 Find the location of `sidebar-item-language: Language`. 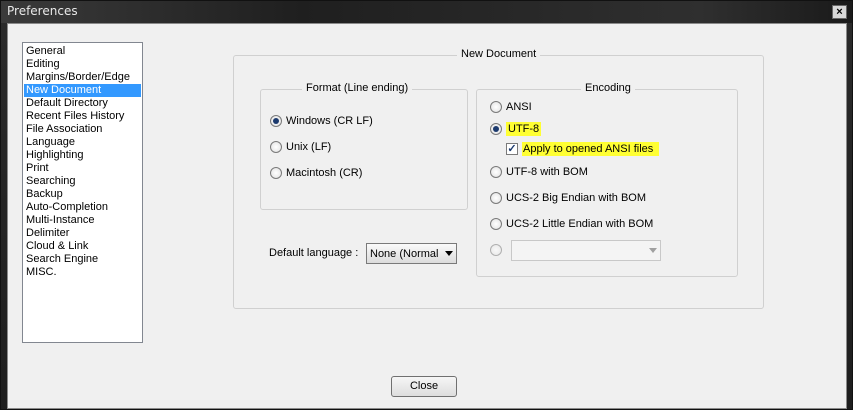

sidebar-item-language: Language is located at coordinates (82, 142).